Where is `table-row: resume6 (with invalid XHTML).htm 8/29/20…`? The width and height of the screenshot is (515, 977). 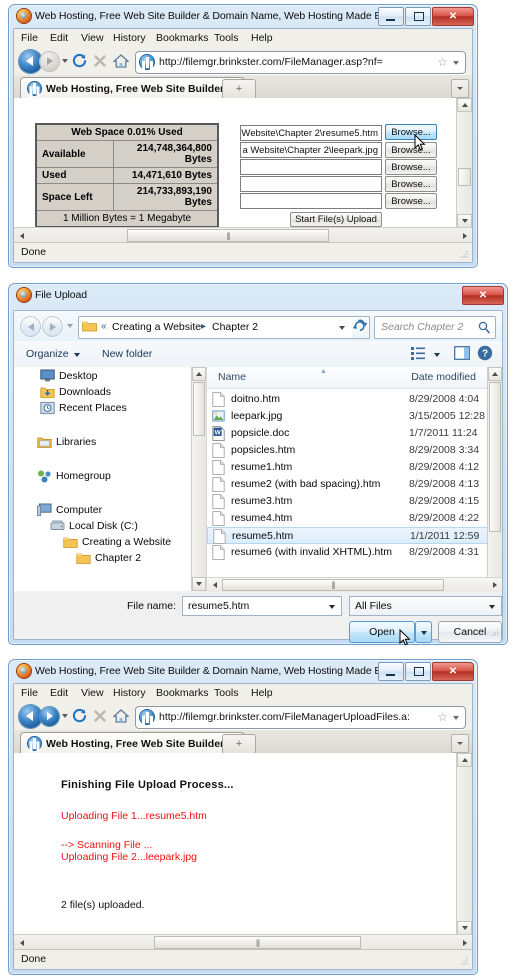 table-row: resume6 (with invalid XHTML).htm 8/29/20… is located at coordinates (354, 552).